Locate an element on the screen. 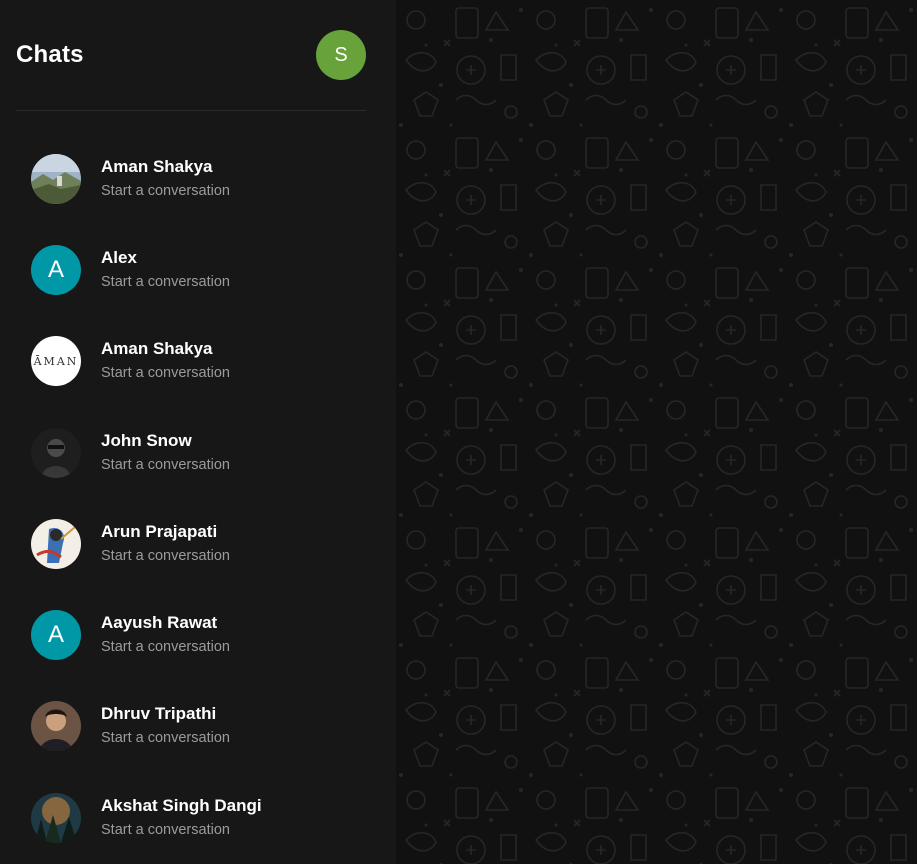 This screenshot has width=917, height=864. chat-name: Arun Prajapati is located at coordinates (159, 531).